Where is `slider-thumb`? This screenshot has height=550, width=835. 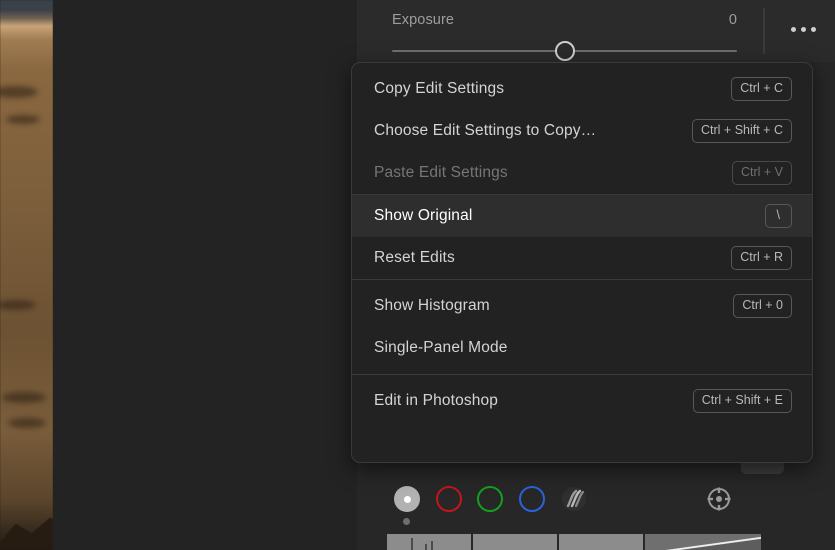 slider-thumb is located at coordinates (564, 51).